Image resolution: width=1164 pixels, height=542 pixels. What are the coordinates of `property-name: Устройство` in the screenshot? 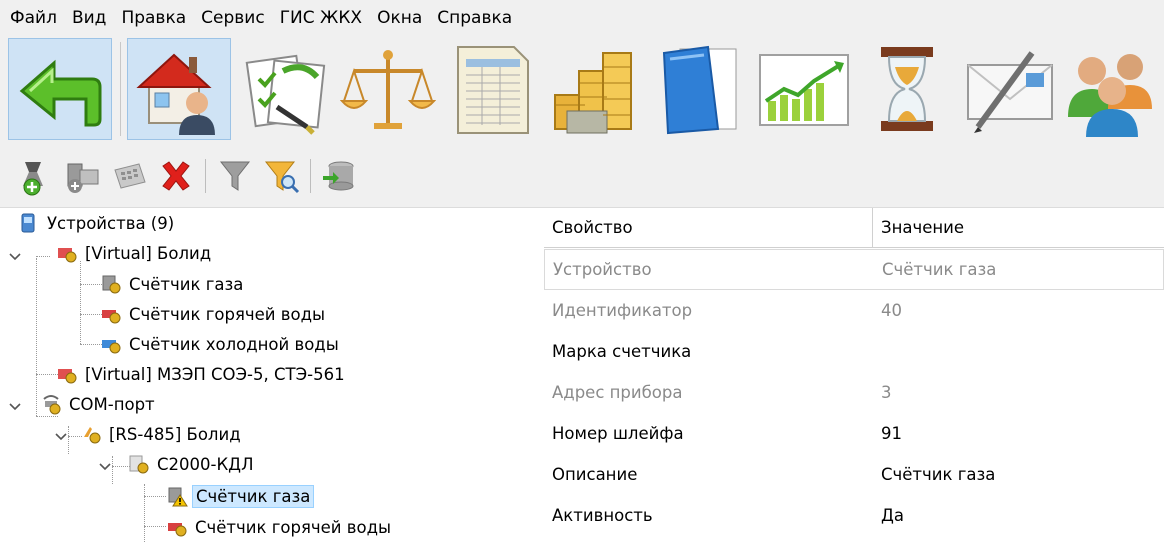 It's located at (602, 269).